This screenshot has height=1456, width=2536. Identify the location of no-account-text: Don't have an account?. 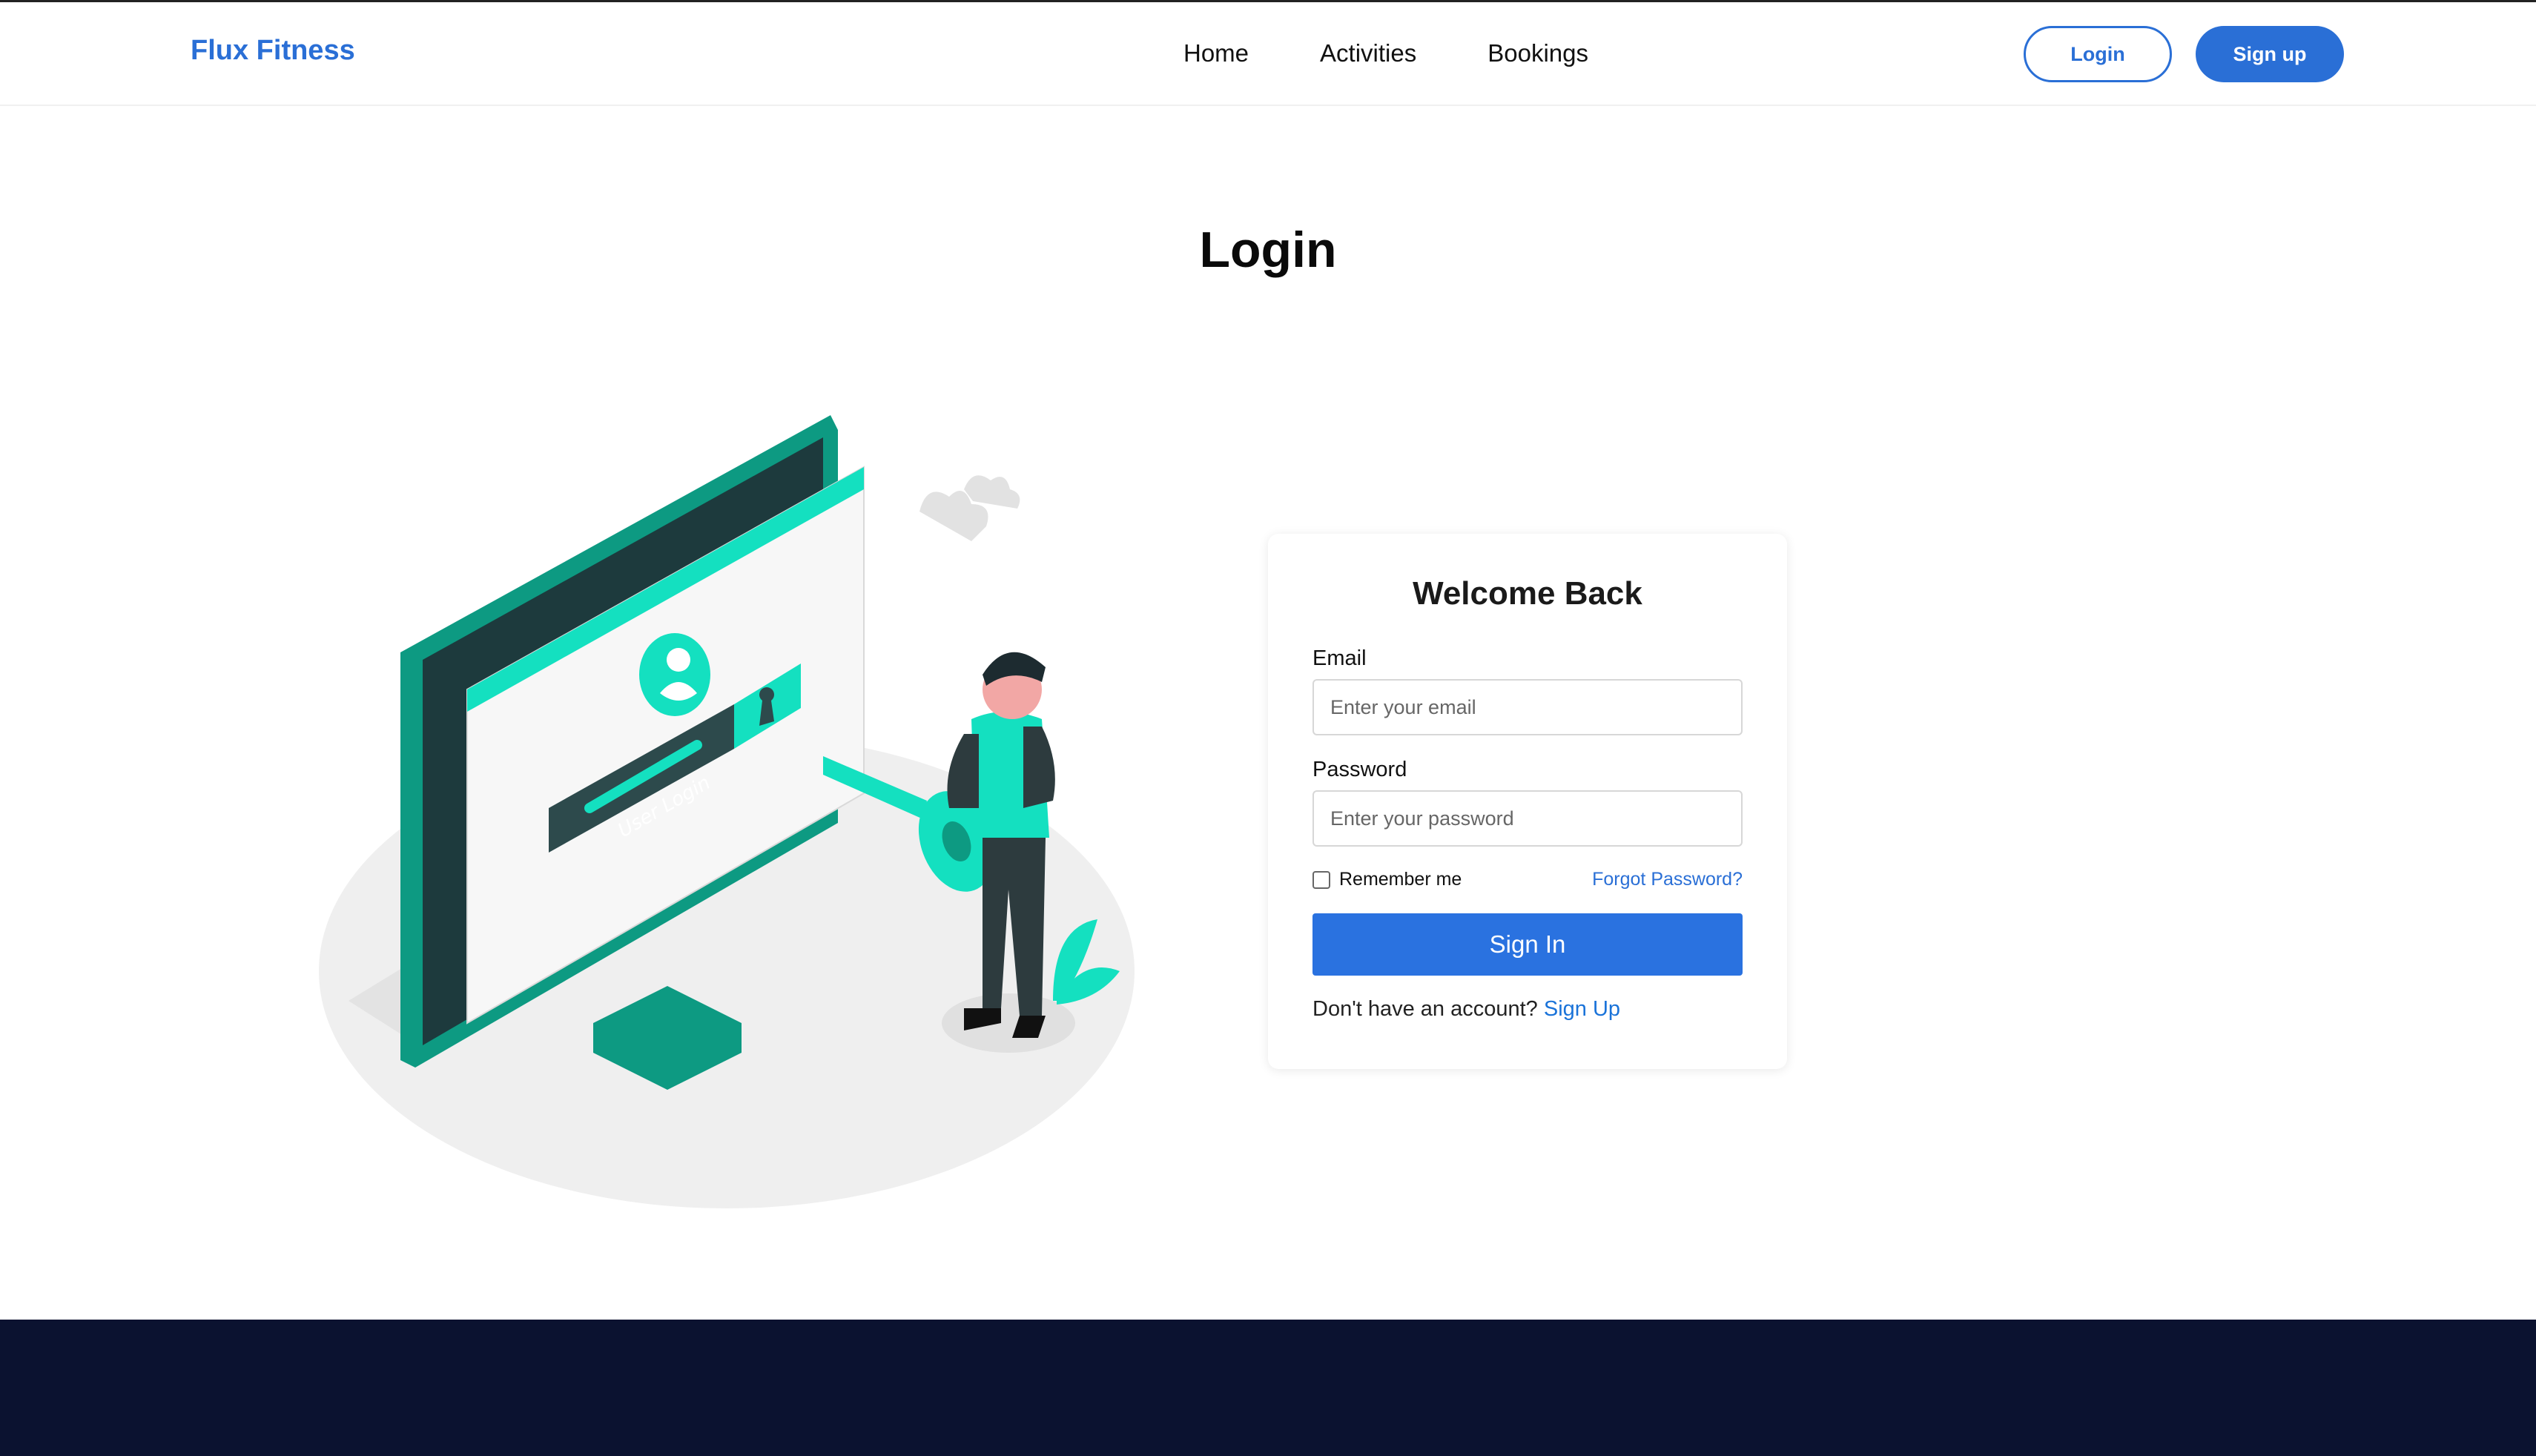
(1425, 1009).